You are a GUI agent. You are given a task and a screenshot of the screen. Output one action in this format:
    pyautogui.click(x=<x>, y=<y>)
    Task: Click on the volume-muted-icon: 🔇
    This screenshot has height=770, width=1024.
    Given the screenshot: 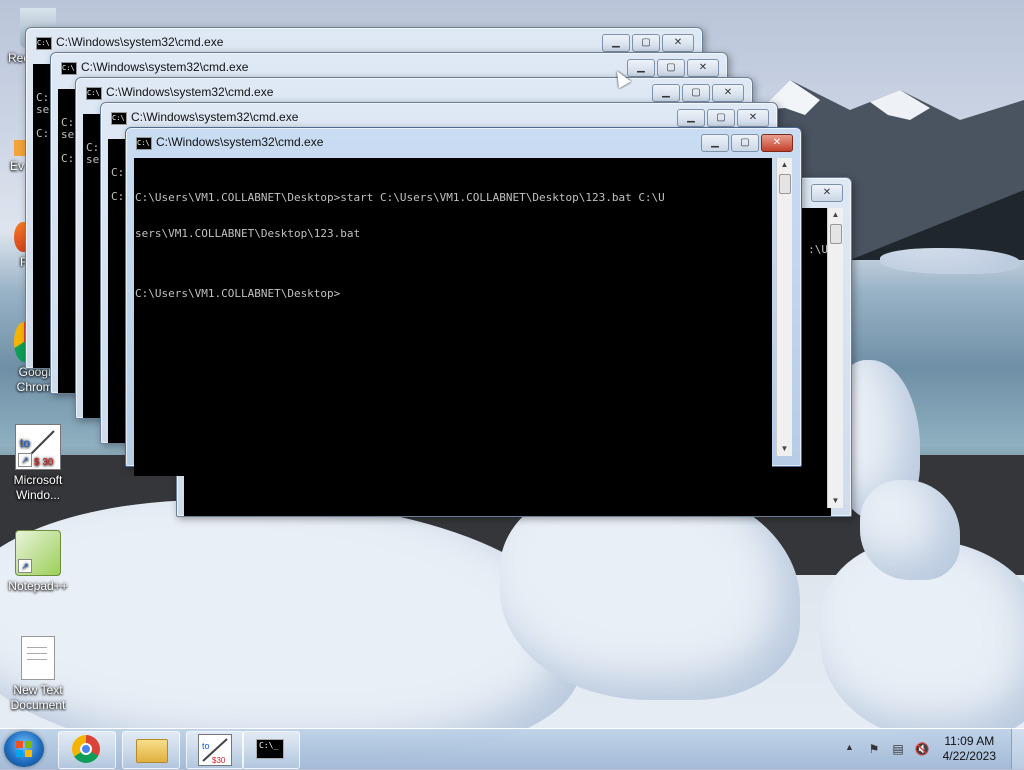 What is the action you would take?
    pyautogui.click(x=922, y=749)
    